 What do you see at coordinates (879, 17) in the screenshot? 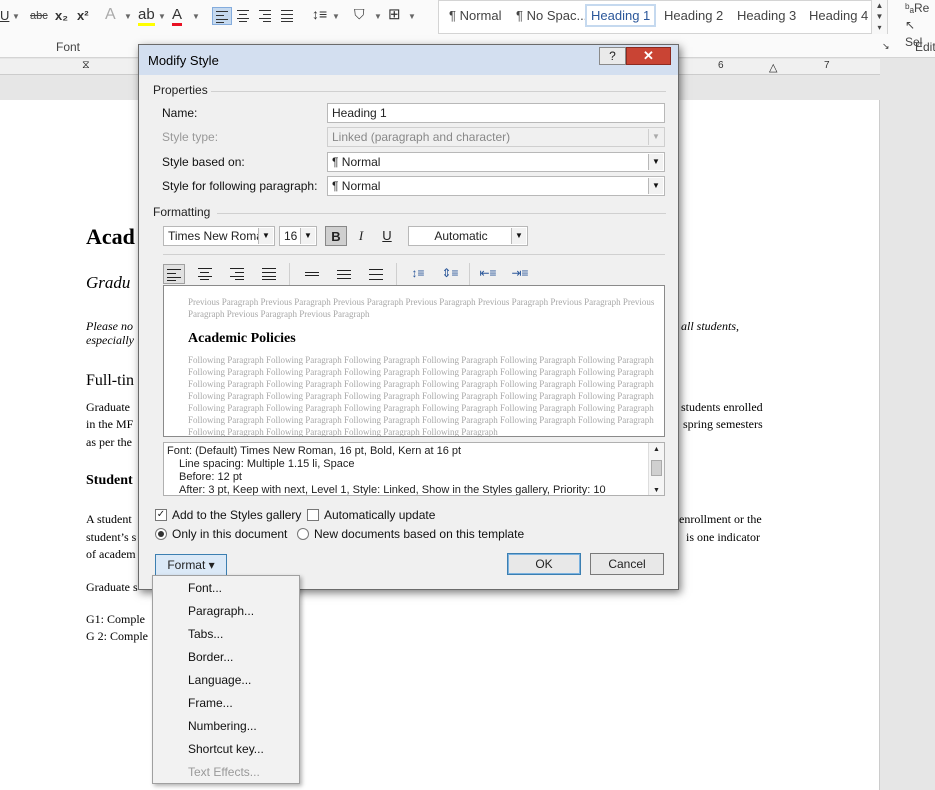
I see `styles-gallery-scroll: ▲ ▼ ▾` at bounding box center [879, 17].